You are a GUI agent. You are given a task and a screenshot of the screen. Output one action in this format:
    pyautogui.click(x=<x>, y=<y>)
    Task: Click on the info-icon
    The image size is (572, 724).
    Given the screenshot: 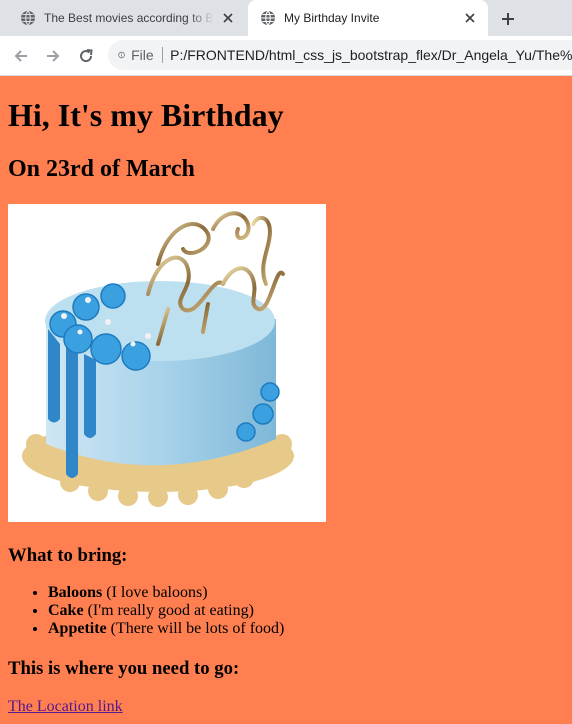 What is the action you would take?
    pyautogui.click(x=121, y=55)
    